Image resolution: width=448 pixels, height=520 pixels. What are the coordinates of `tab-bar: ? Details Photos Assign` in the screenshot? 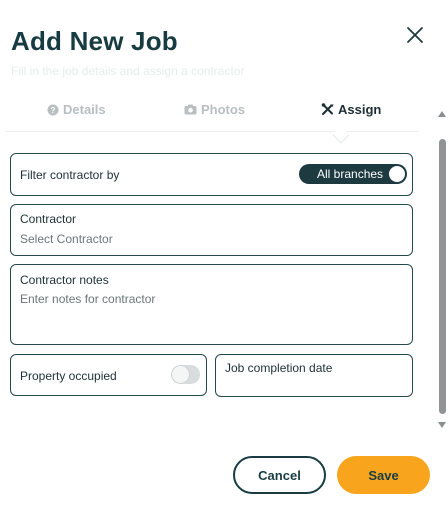 It's located at (212, 114).